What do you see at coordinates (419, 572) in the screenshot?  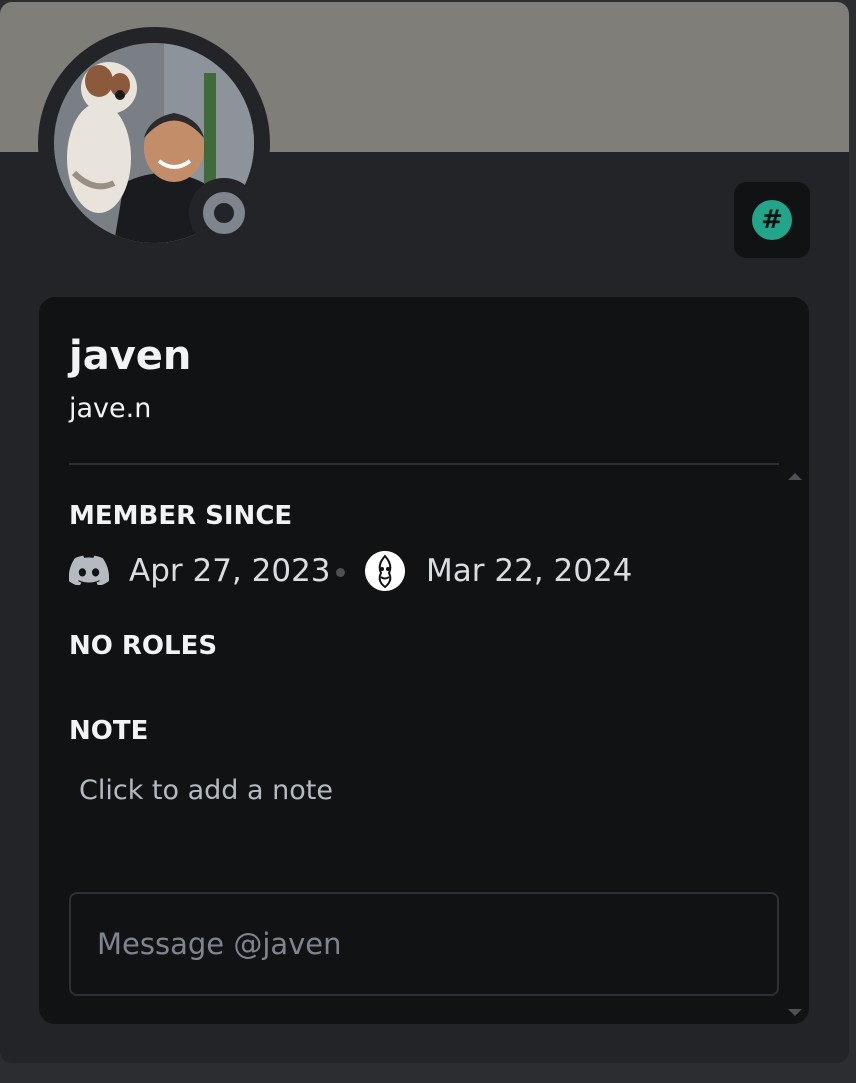 I see `member-since-row: Apr 27, 2023 Mar 22, 2024` at bounding box center [419, 572].